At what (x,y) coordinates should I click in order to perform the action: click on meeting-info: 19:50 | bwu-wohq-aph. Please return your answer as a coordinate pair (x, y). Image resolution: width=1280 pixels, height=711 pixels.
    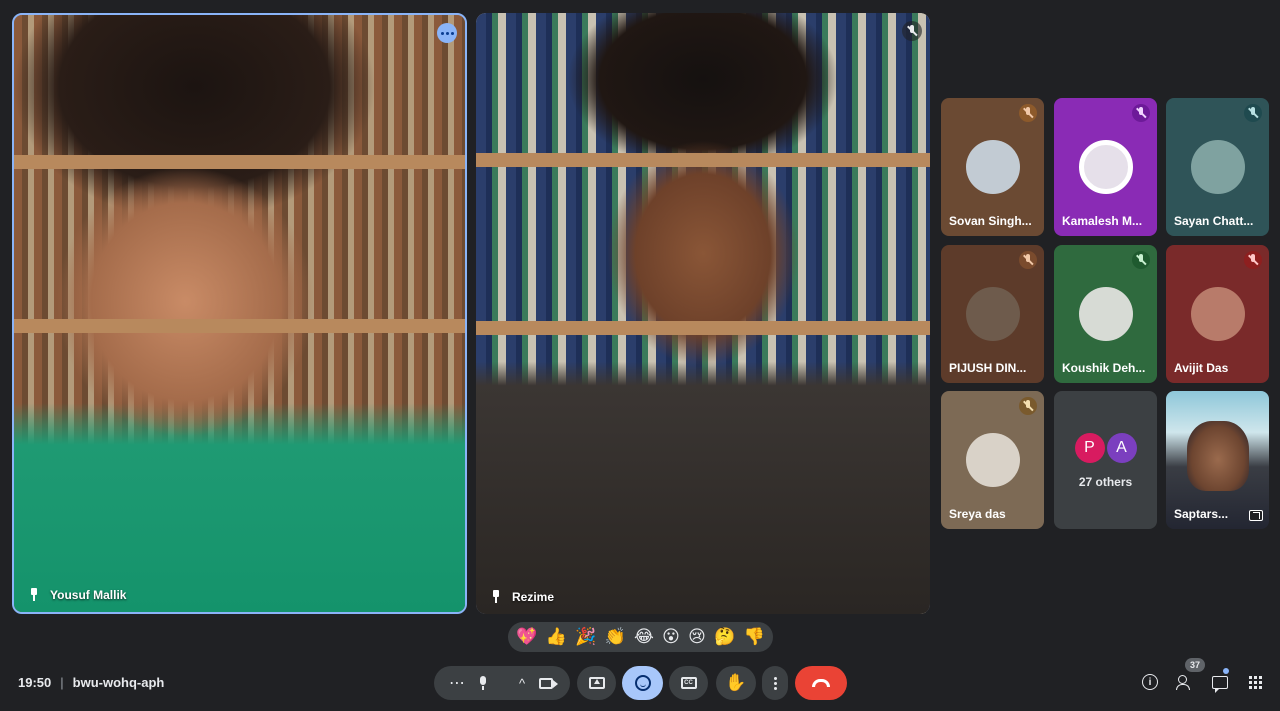
    Looking at the image, I should click on (91, 682).